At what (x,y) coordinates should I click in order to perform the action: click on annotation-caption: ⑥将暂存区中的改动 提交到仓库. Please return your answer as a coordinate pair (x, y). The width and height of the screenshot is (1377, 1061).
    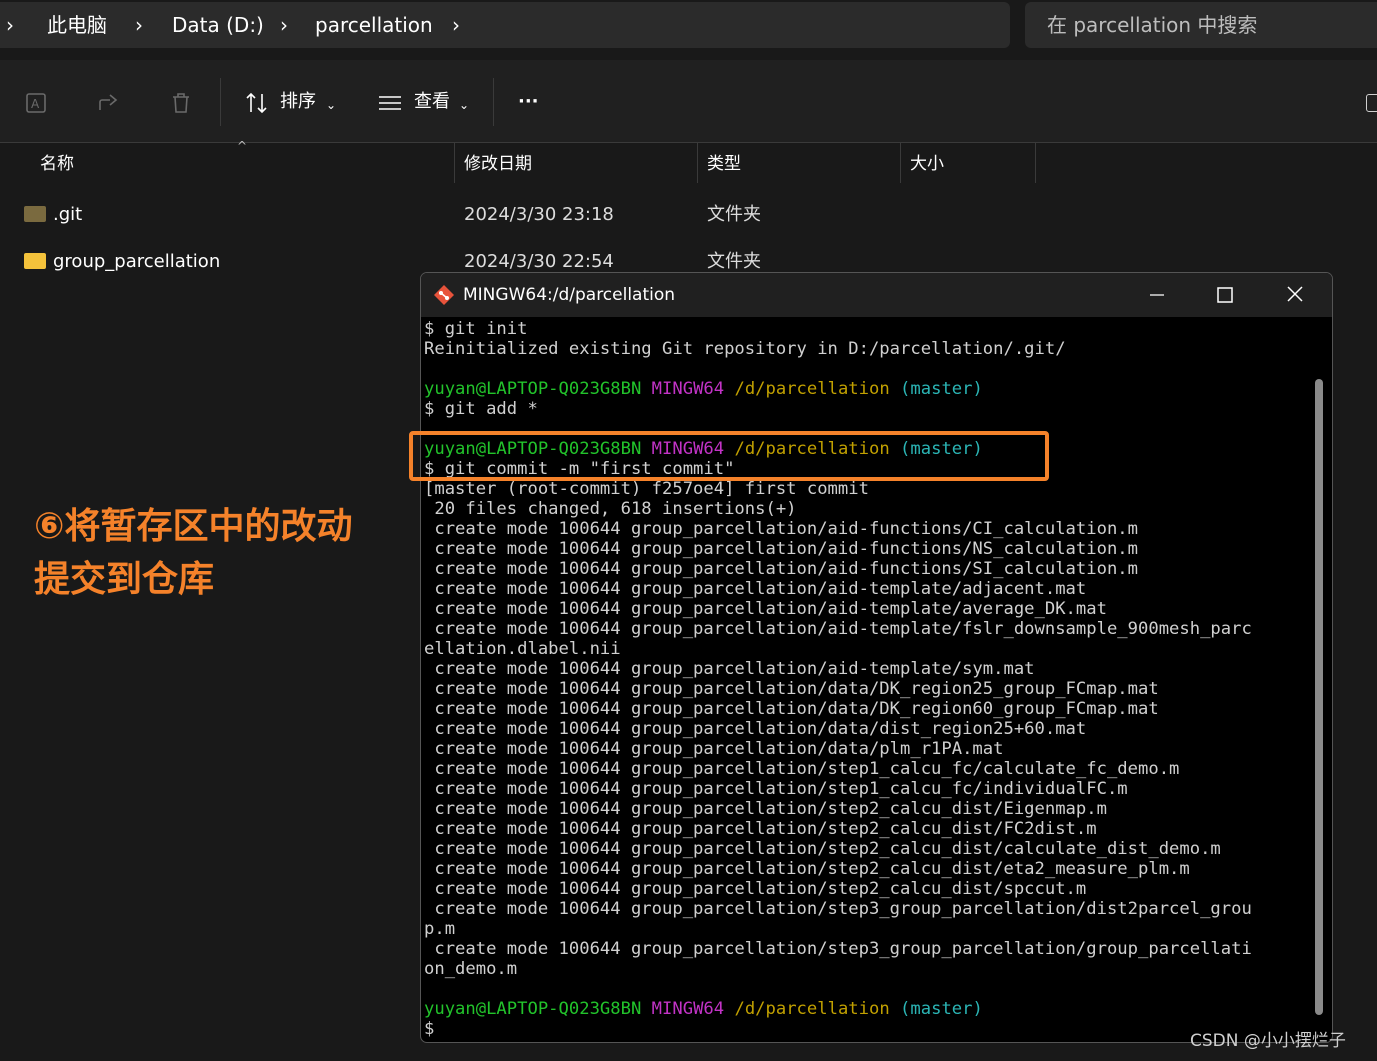
    Looking at the image, I should click on (224, 553).